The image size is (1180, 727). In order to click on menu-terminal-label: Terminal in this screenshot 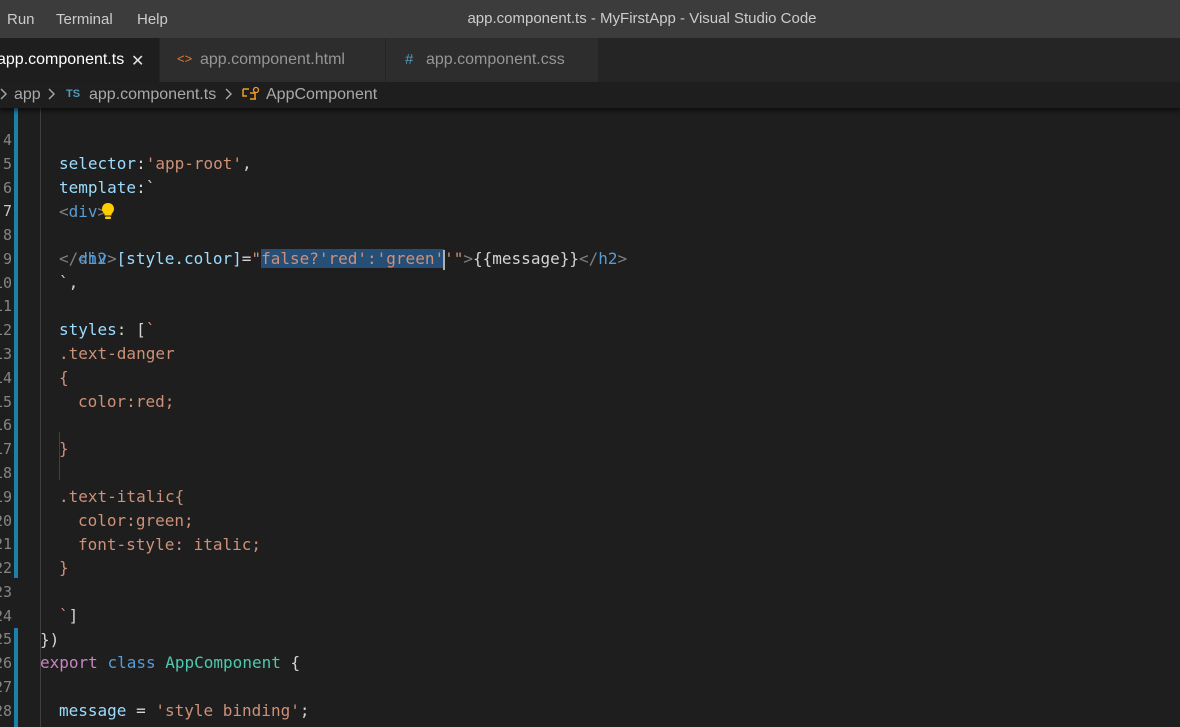, I will do `click(84, 19)`.